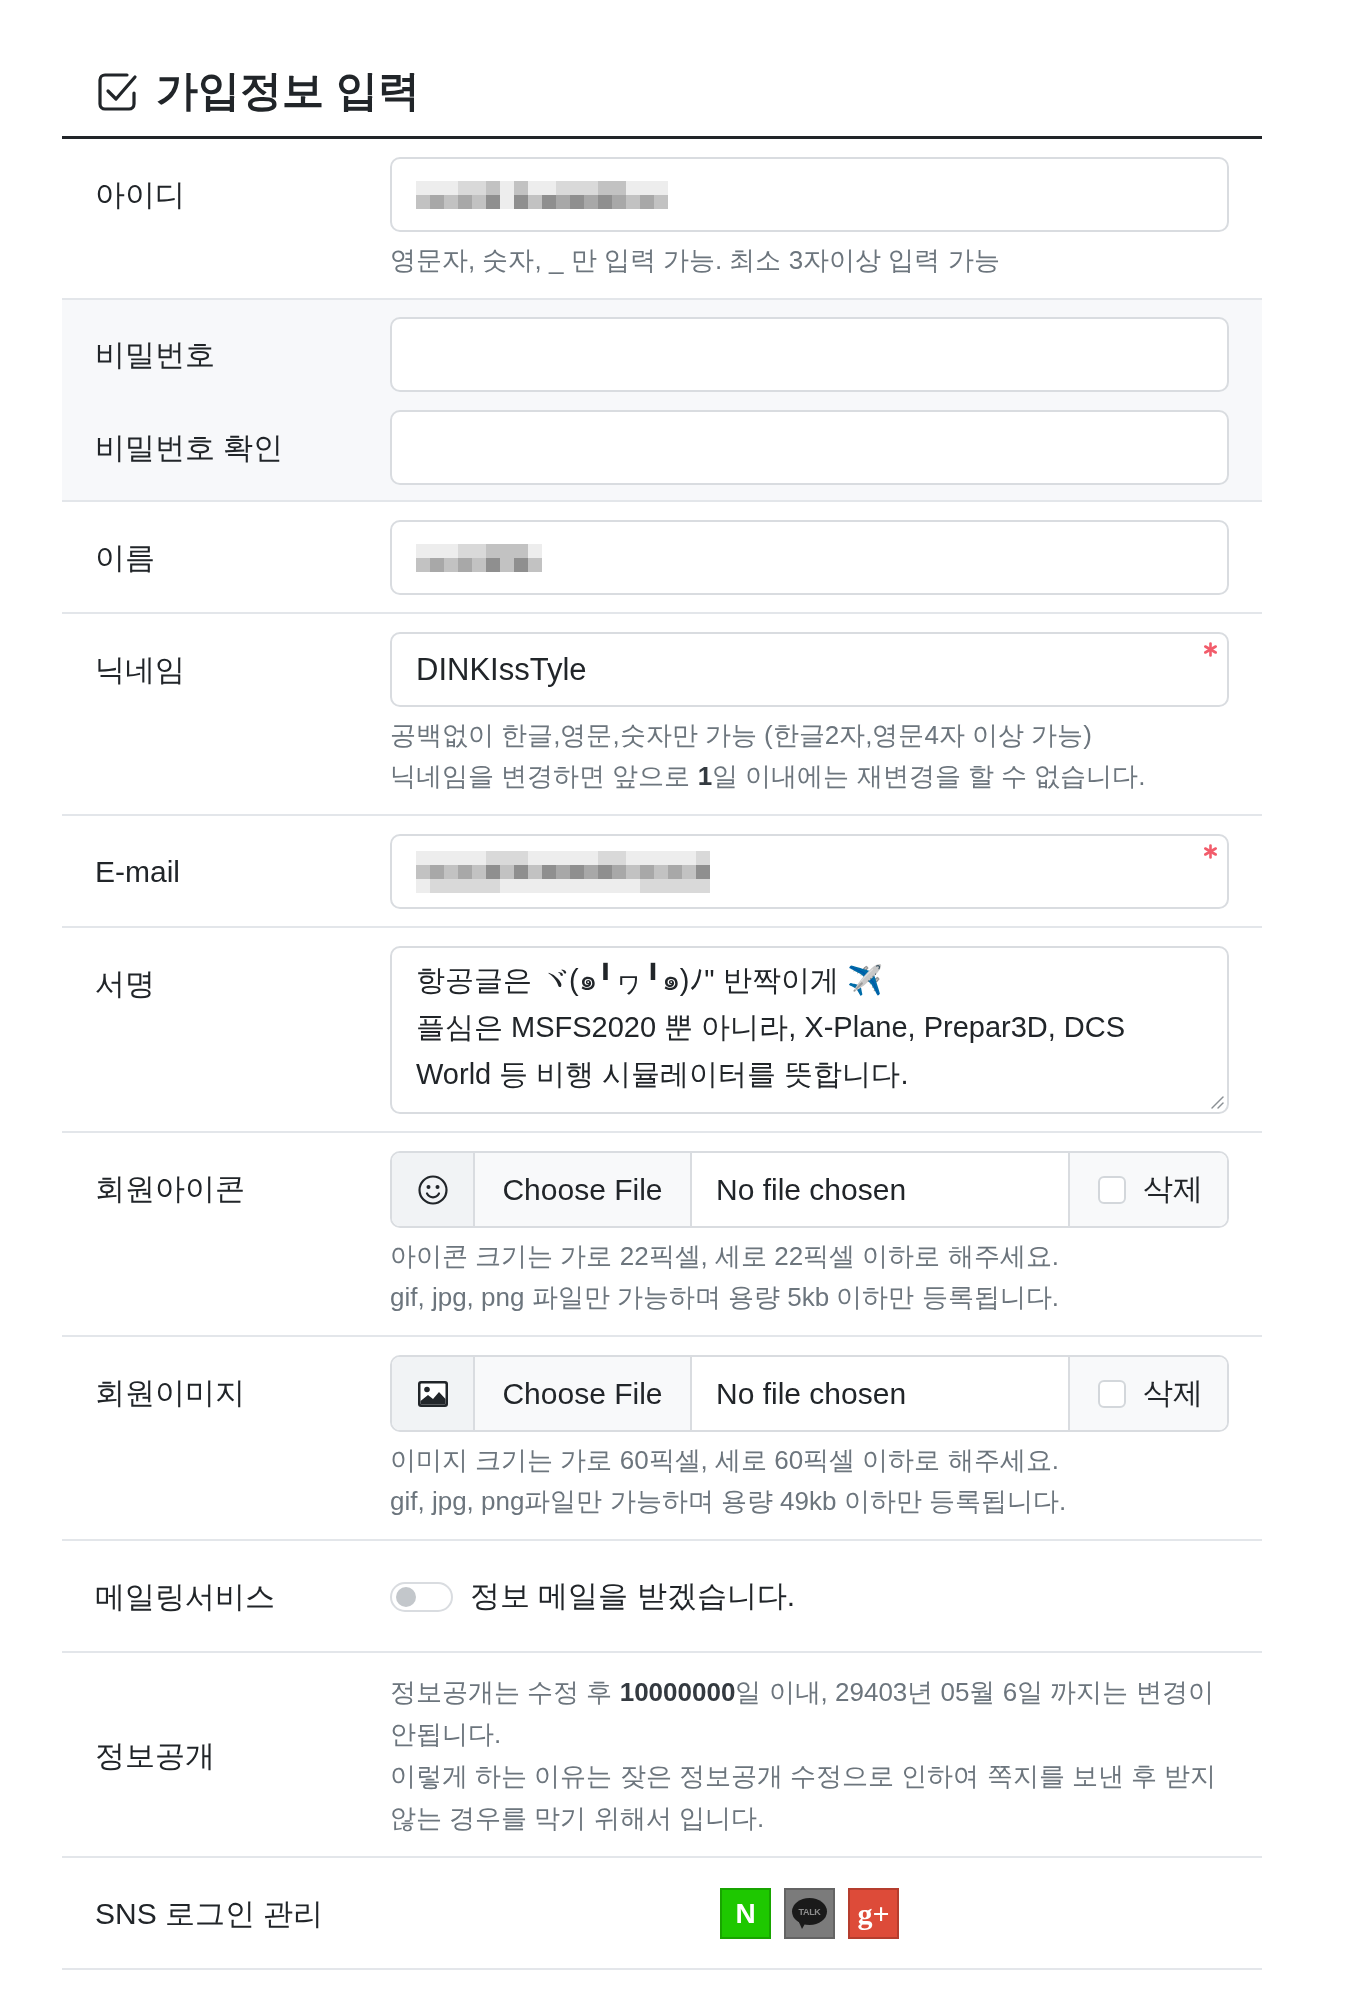 This screenshot has height=2002, width=1350. I want to click on field-label: 서명, so click(125, 983).